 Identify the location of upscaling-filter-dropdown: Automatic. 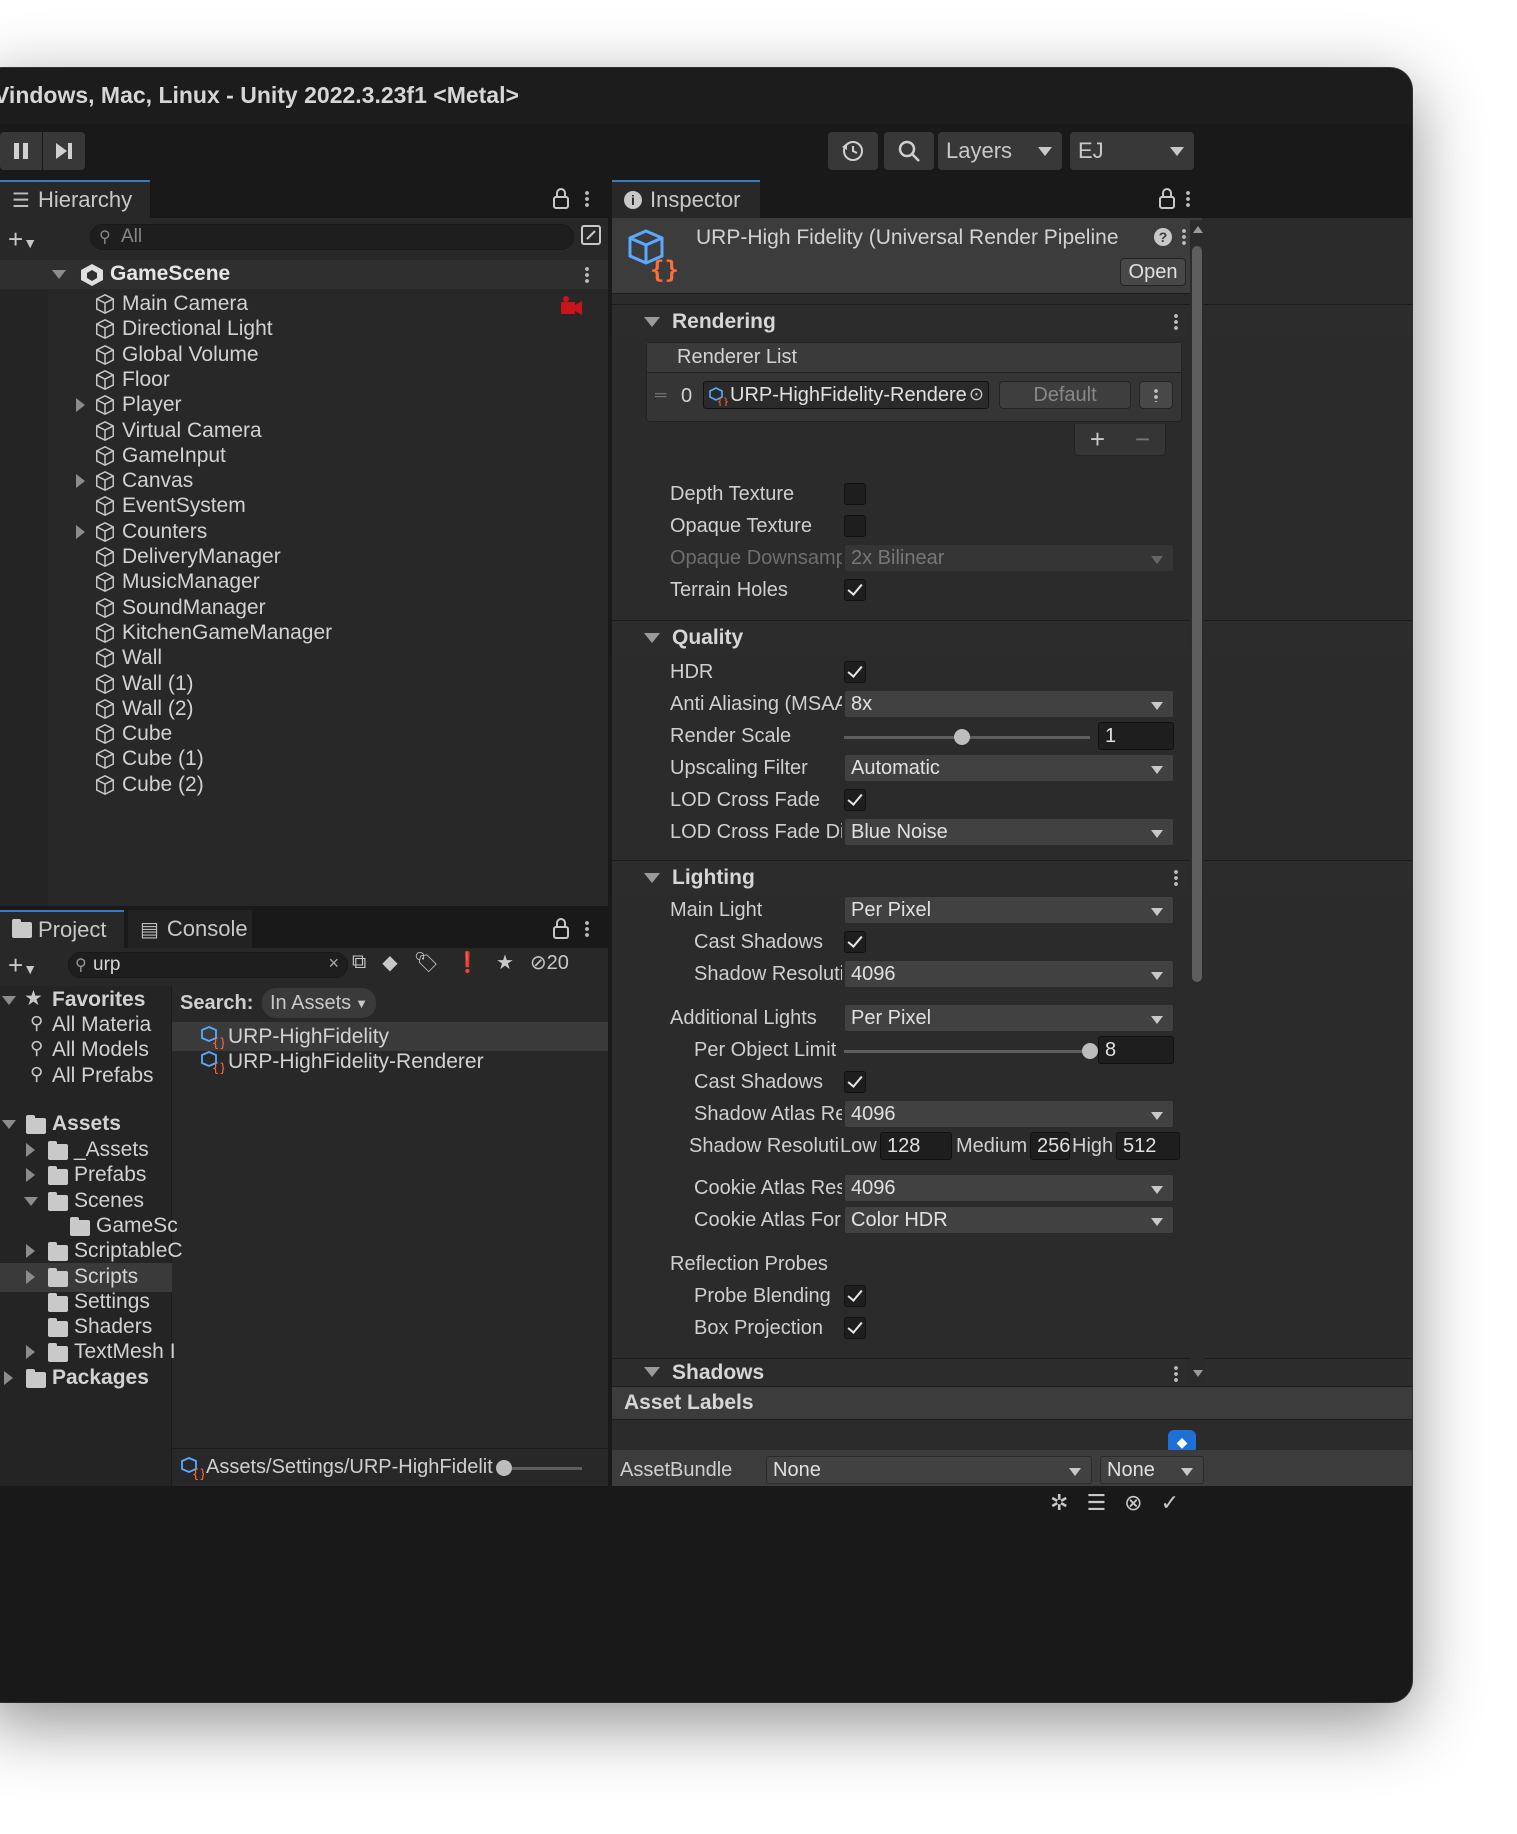
(1009, 768).